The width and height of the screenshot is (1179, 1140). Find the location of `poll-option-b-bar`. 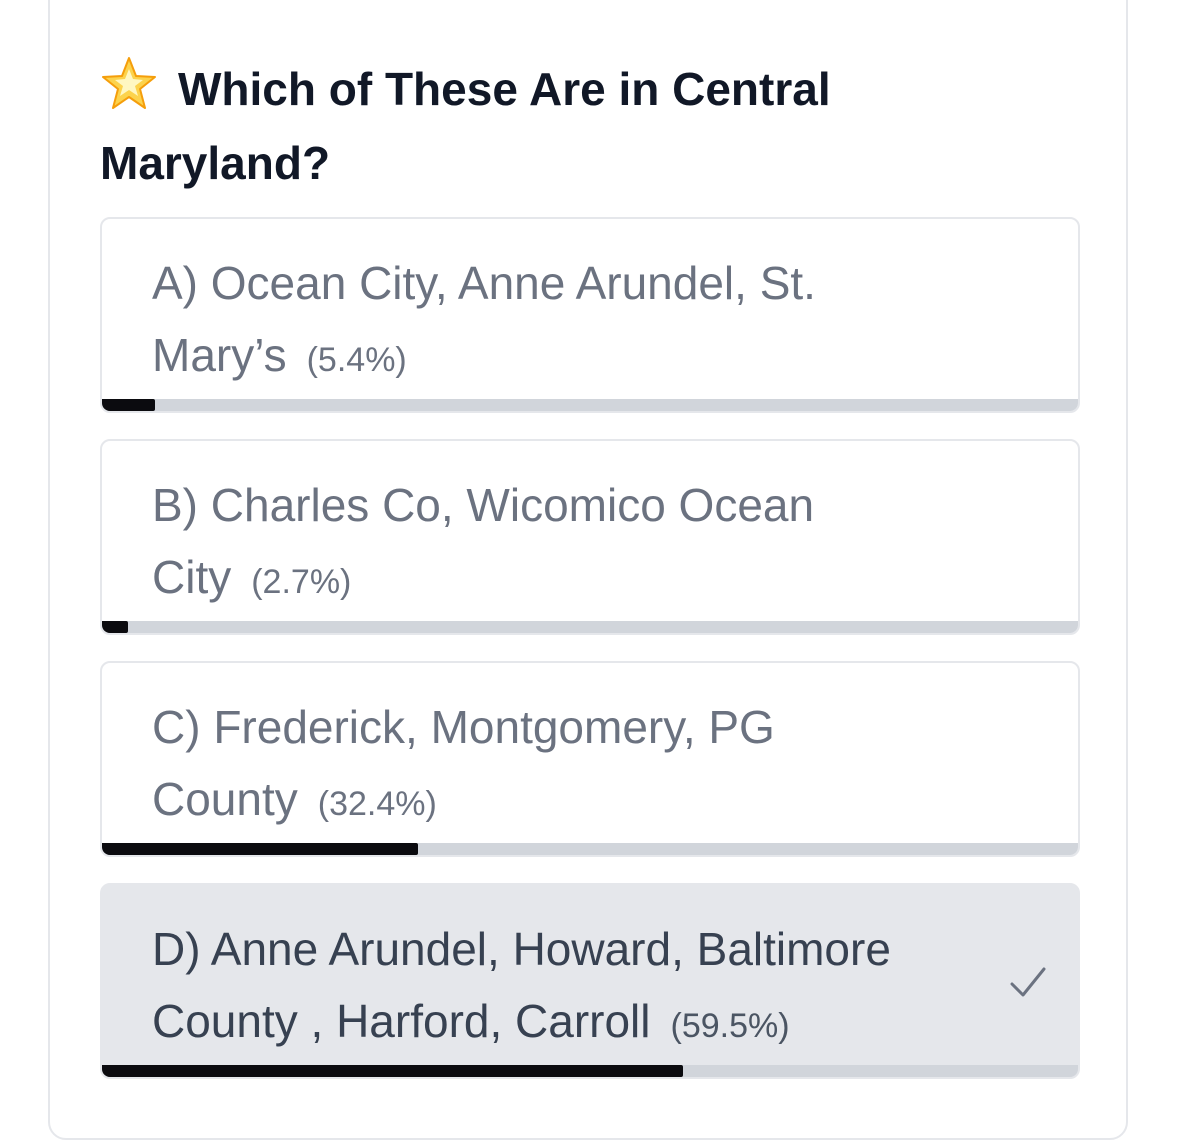

poll-option-b-bar is located at coordinates (590, 627).